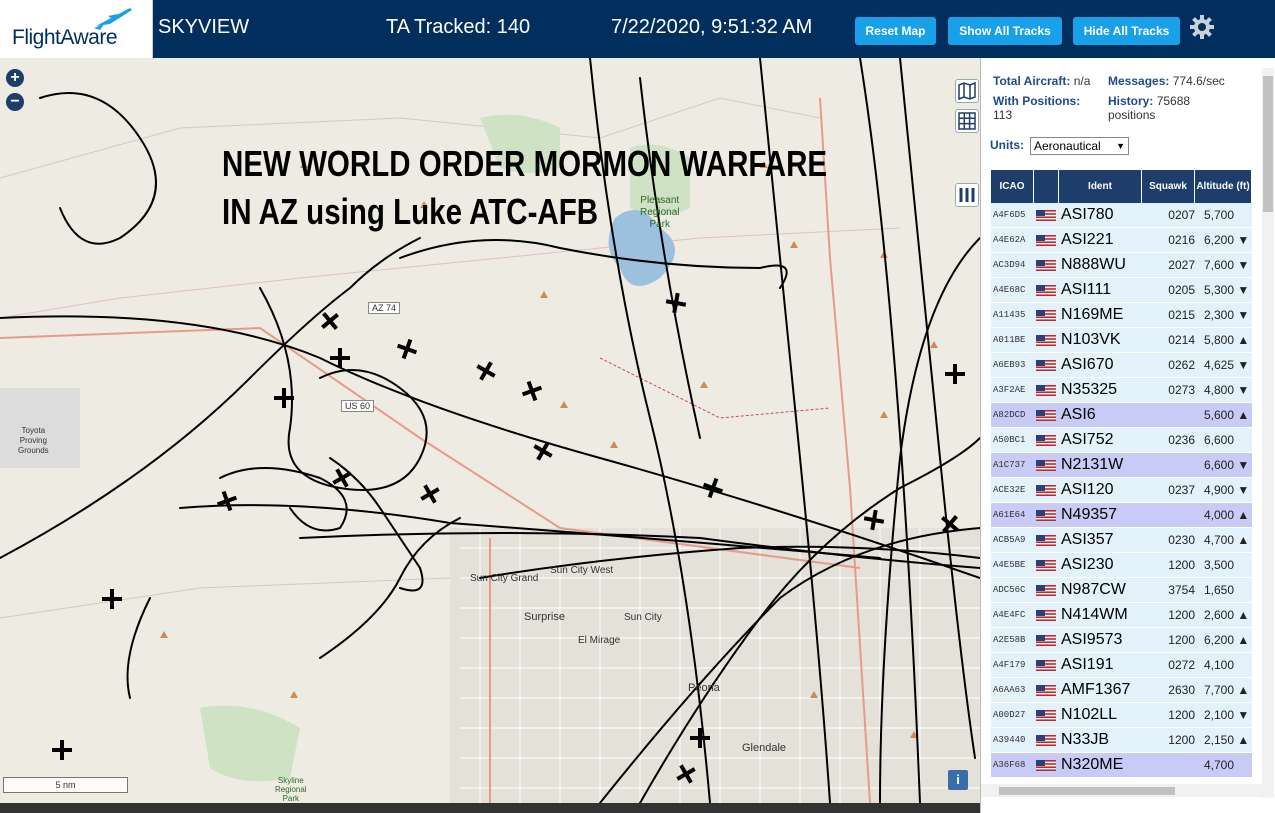  I want to click on positions-value: 113, so click(1003, 115).